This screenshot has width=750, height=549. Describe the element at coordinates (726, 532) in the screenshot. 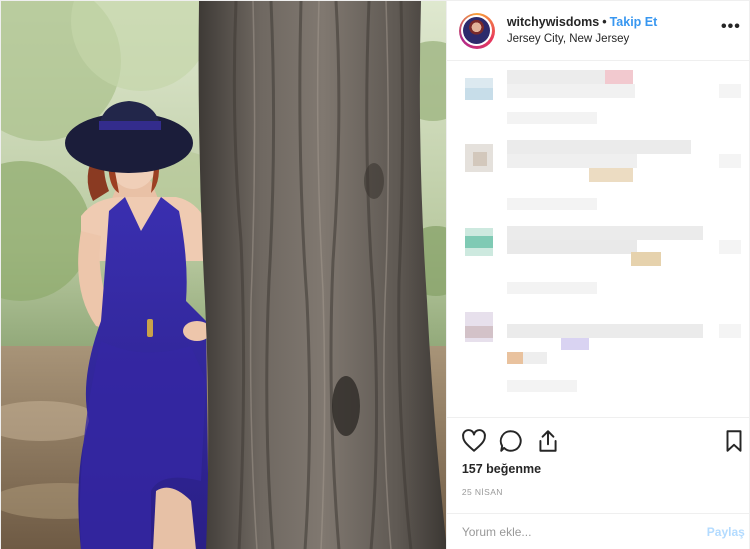

I see `post-comment-button: Paylaş` at that location.